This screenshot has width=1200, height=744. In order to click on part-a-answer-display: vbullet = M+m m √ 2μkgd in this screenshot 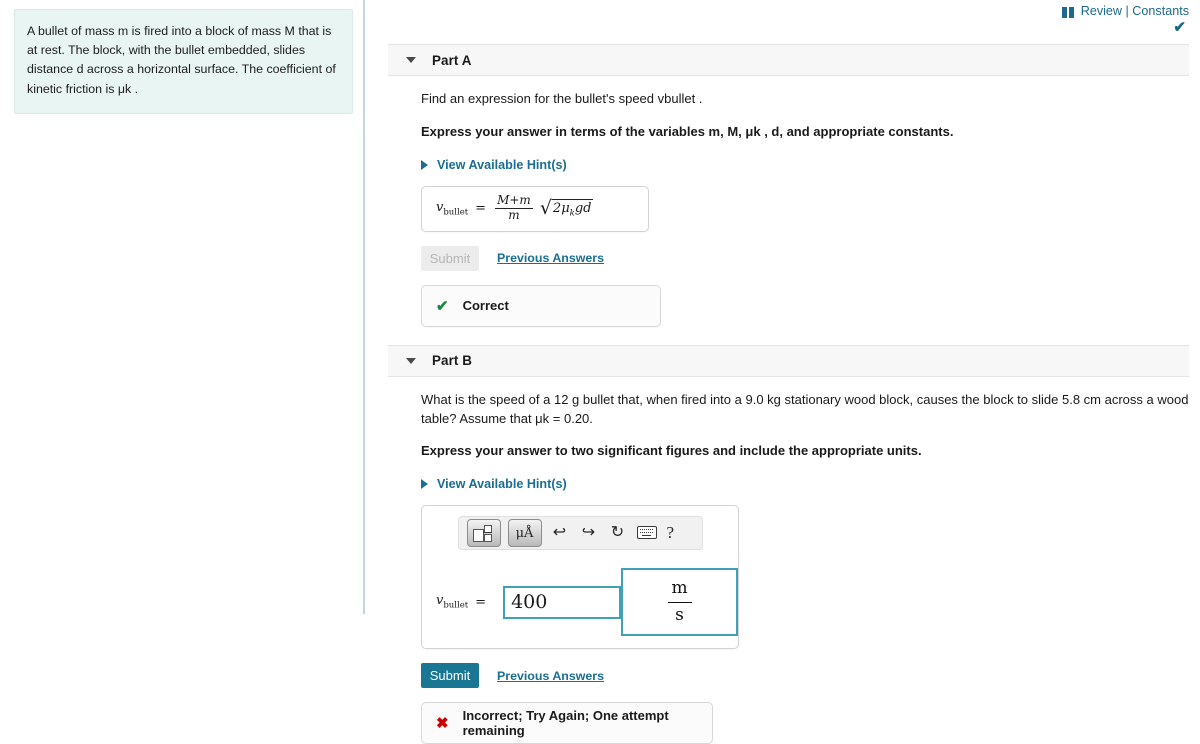, I will do `click(535, 208)`.